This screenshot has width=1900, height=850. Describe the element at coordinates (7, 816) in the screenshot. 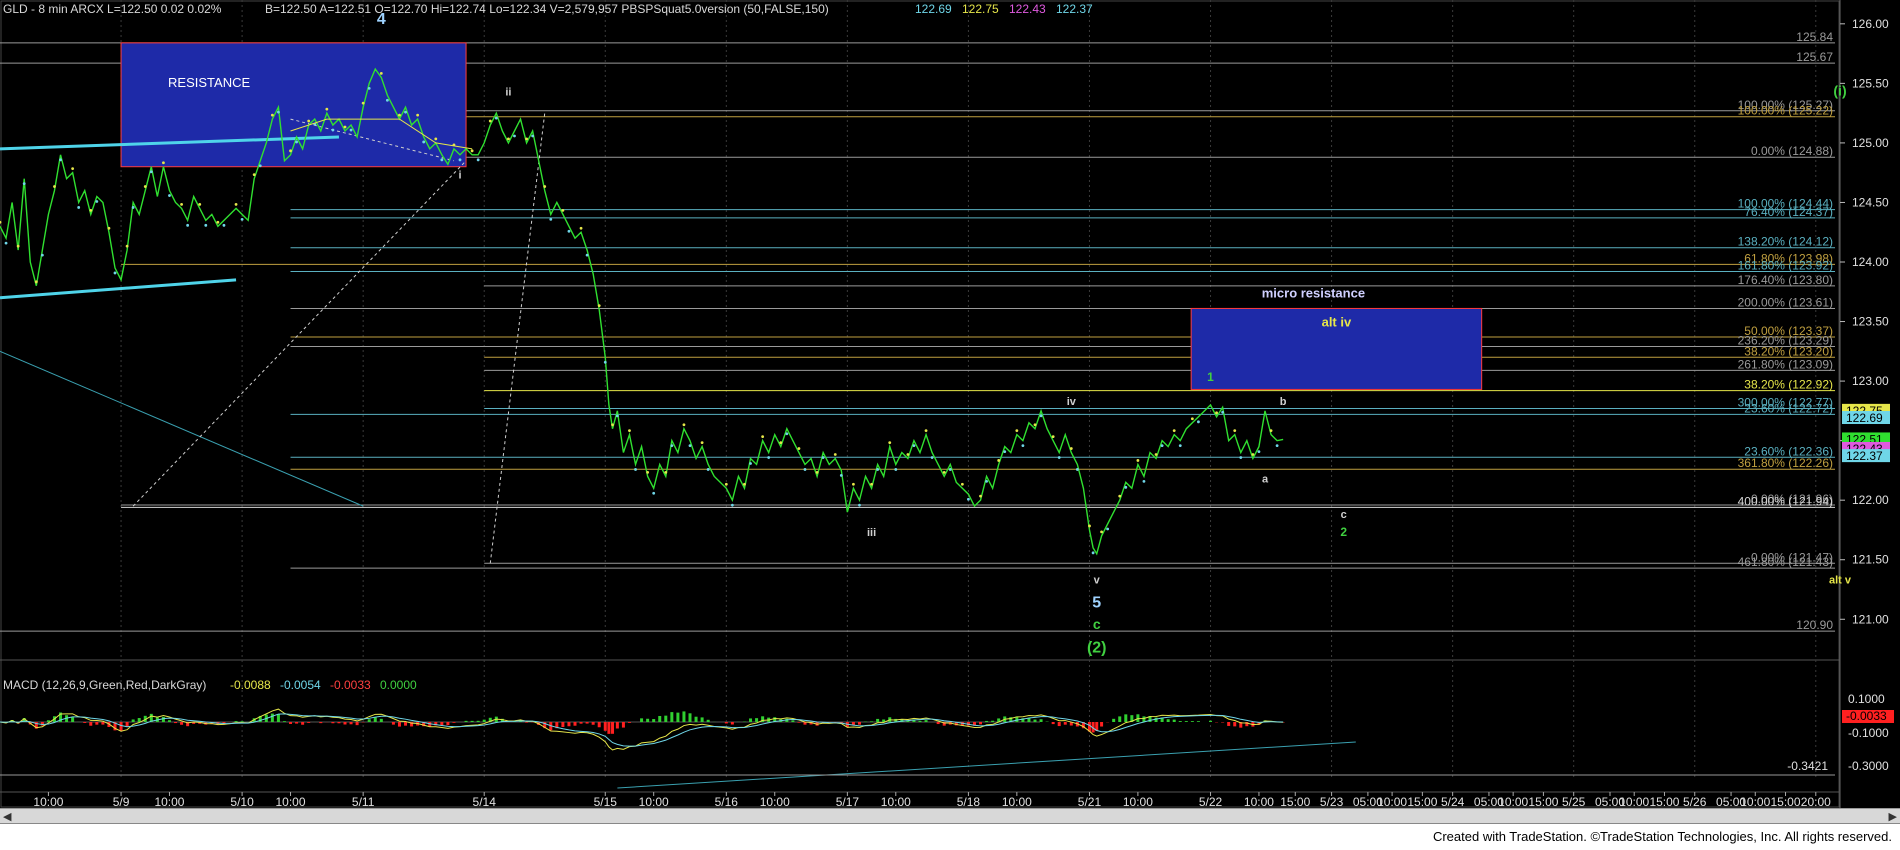

I see `scroll-left-icon: ◀` at that location.